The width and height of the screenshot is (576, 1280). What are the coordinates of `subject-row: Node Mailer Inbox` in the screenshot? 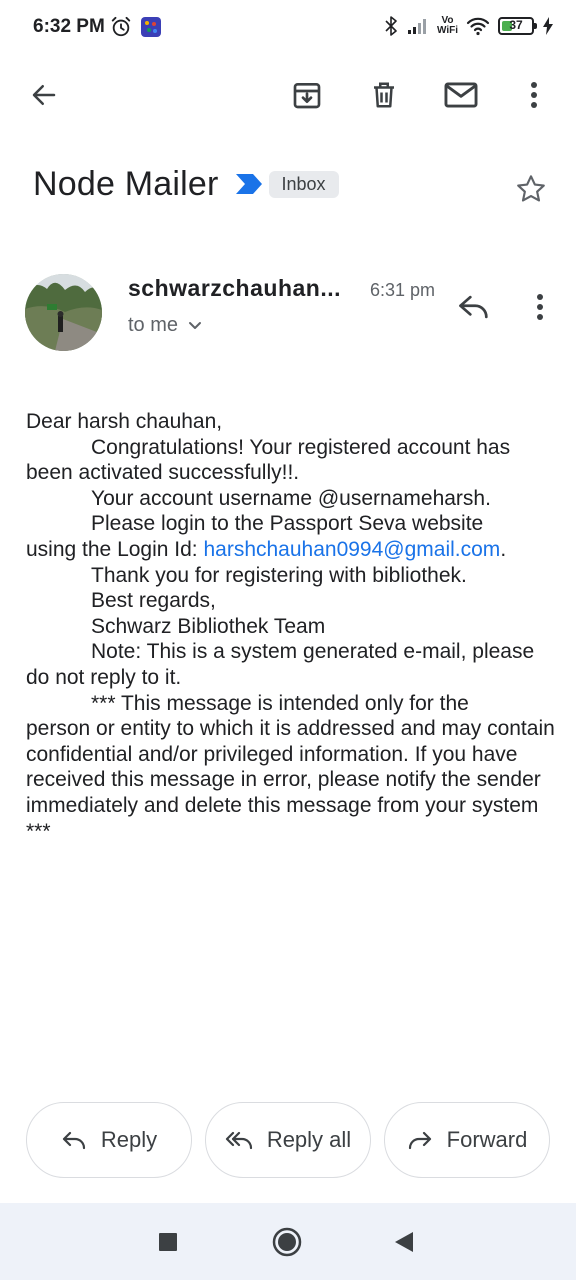 It's located at (288, 184).